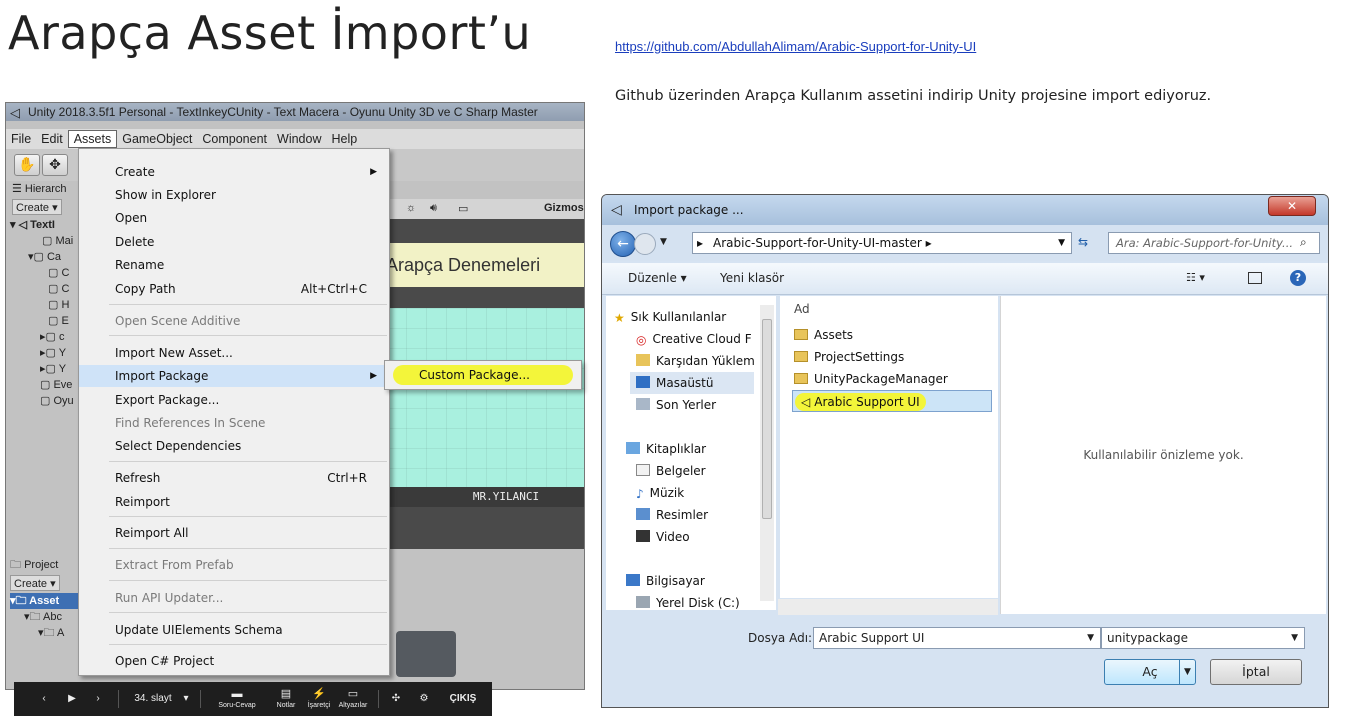 The image size is (1348, 717). What do you see at coordinates (44, 699) in the screenshot?
I see `previous-icon: ‹` at bounding box center [44, 699].